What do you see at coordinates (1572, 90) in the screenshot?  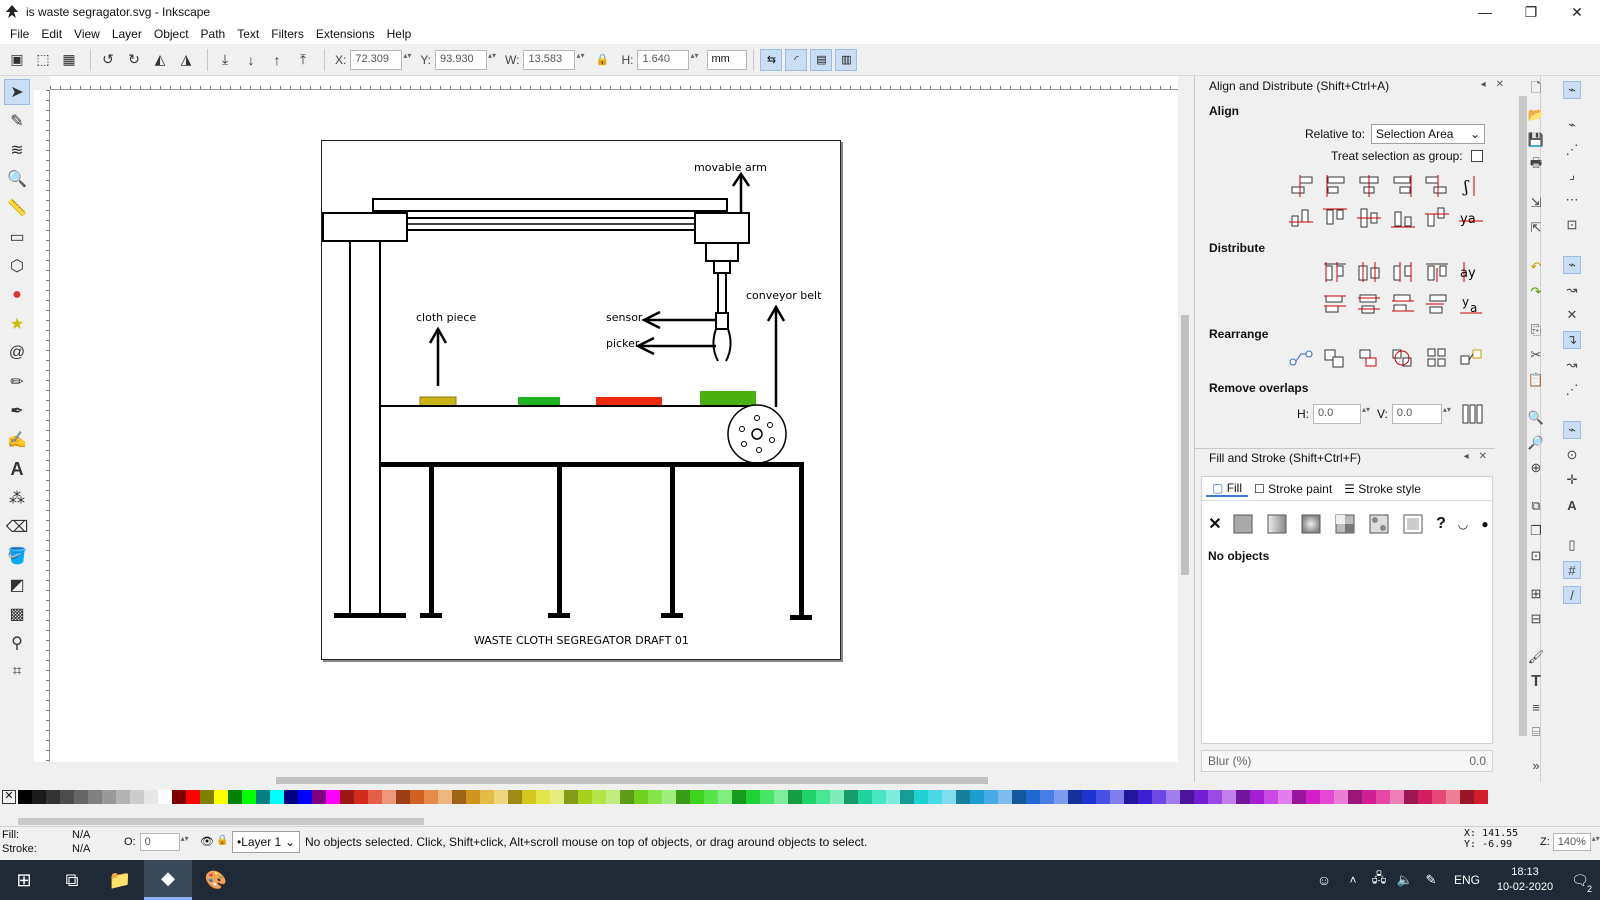 I see `snap-toggle-icon: ⌁` at bounding box center [1572, 90].